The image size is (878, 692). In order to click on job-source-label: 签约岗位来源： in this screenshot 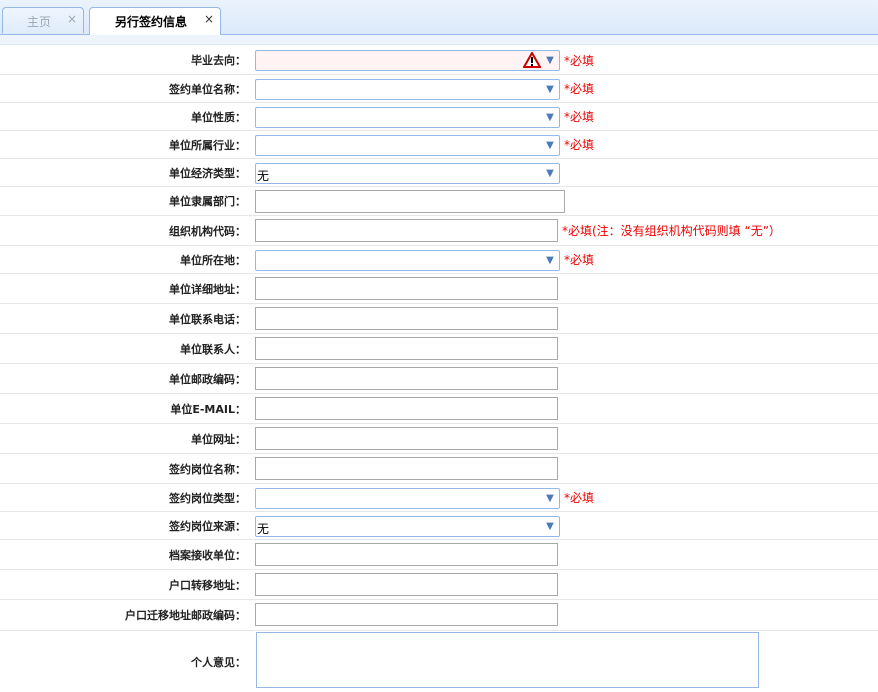, I will do `click(207, 526)`.